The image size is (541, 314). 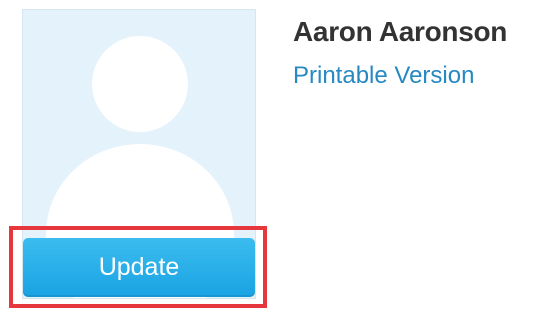 What do you see at coordinates (383, 76) in the screenshot?
I see `printable-version-link: Printable Version` at bounding box center [383, 76].